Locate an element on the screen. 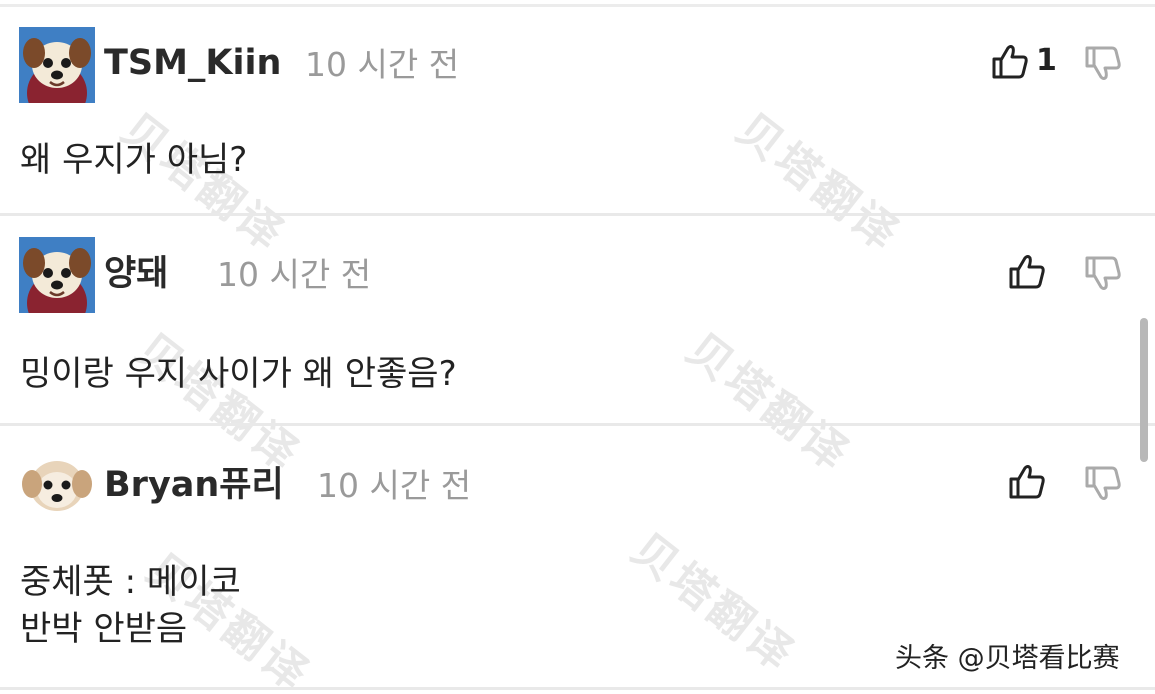 The image size is (1155, 694). comment-body-line: 왜 우지가 아님? is located at coordinates (134, 160).